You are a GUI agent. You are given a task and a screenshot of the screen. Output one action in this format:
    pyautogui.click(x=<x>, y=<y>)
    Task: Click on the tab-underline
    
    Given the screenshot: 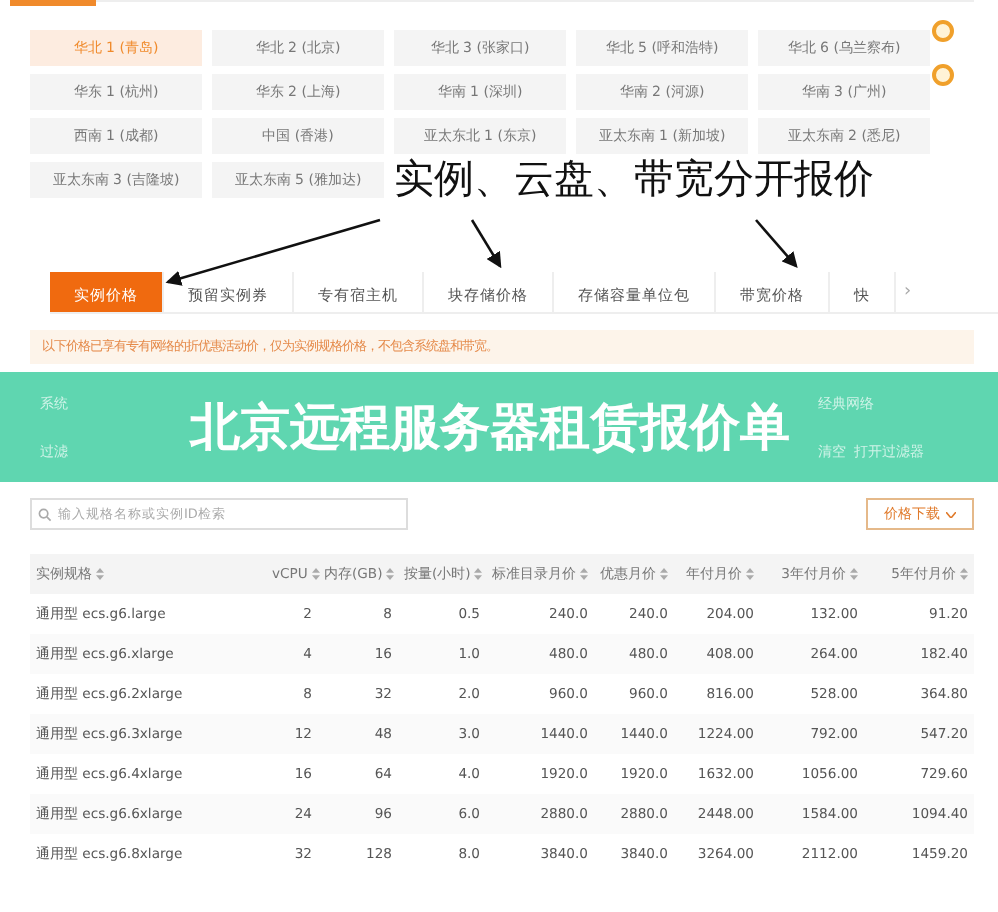 What is the action you would take?
    pyautogui.click(x=53, y=3)
    